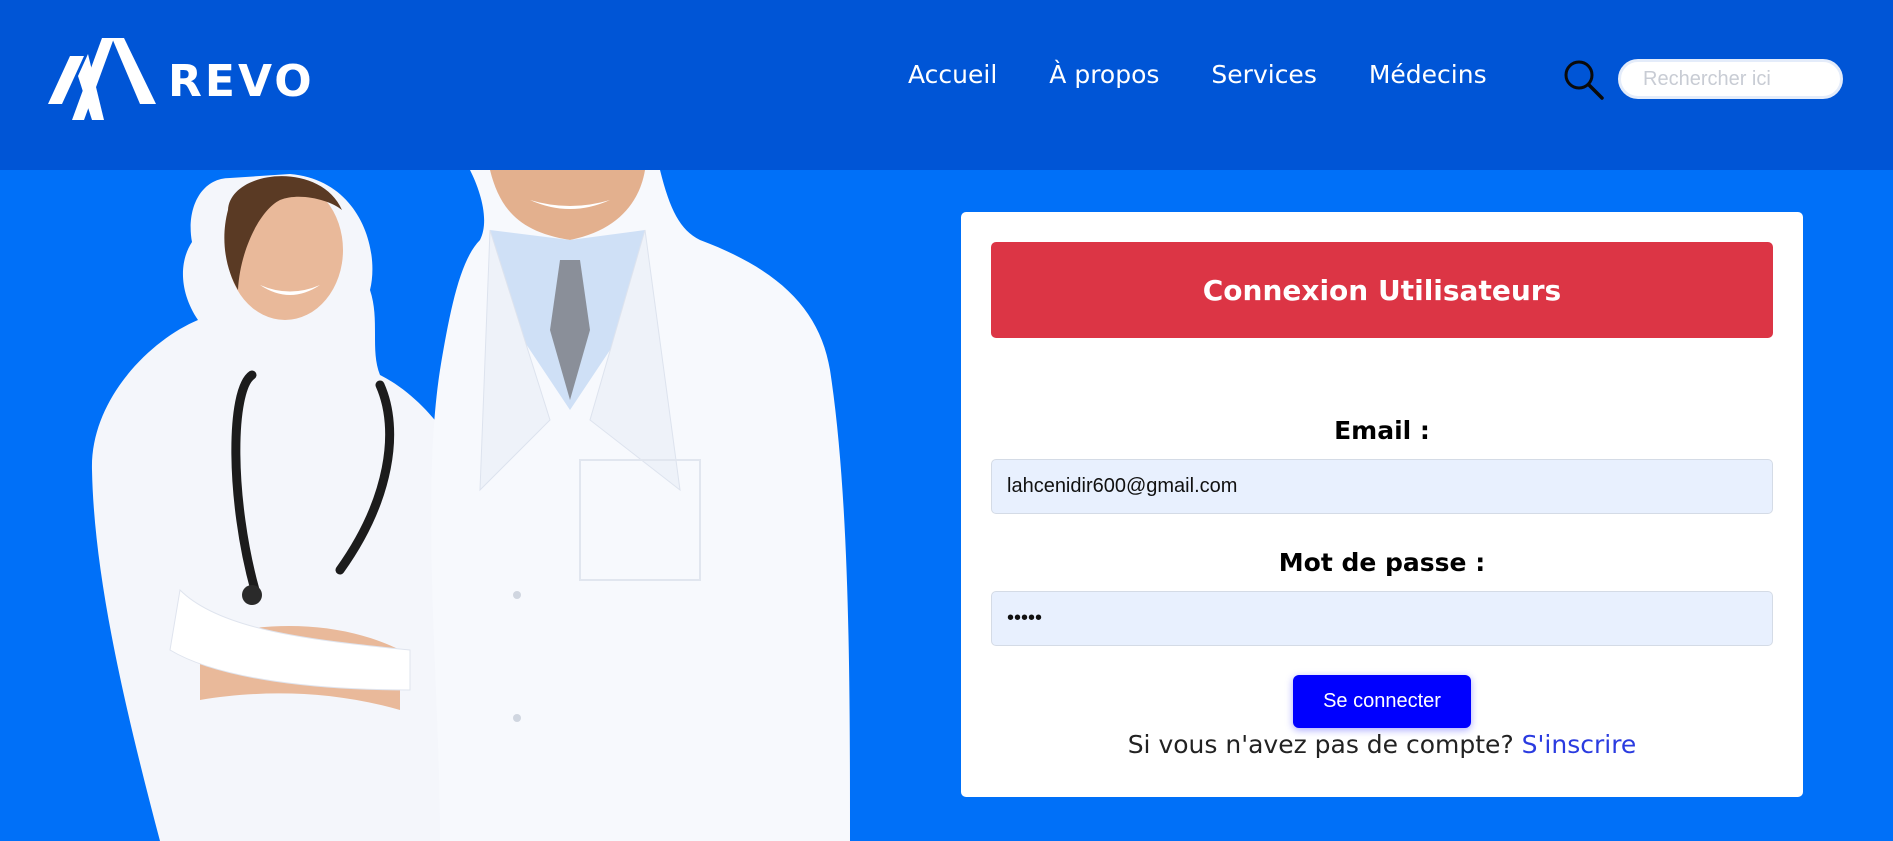  I want to click on search-icon, so click(1583, 79).